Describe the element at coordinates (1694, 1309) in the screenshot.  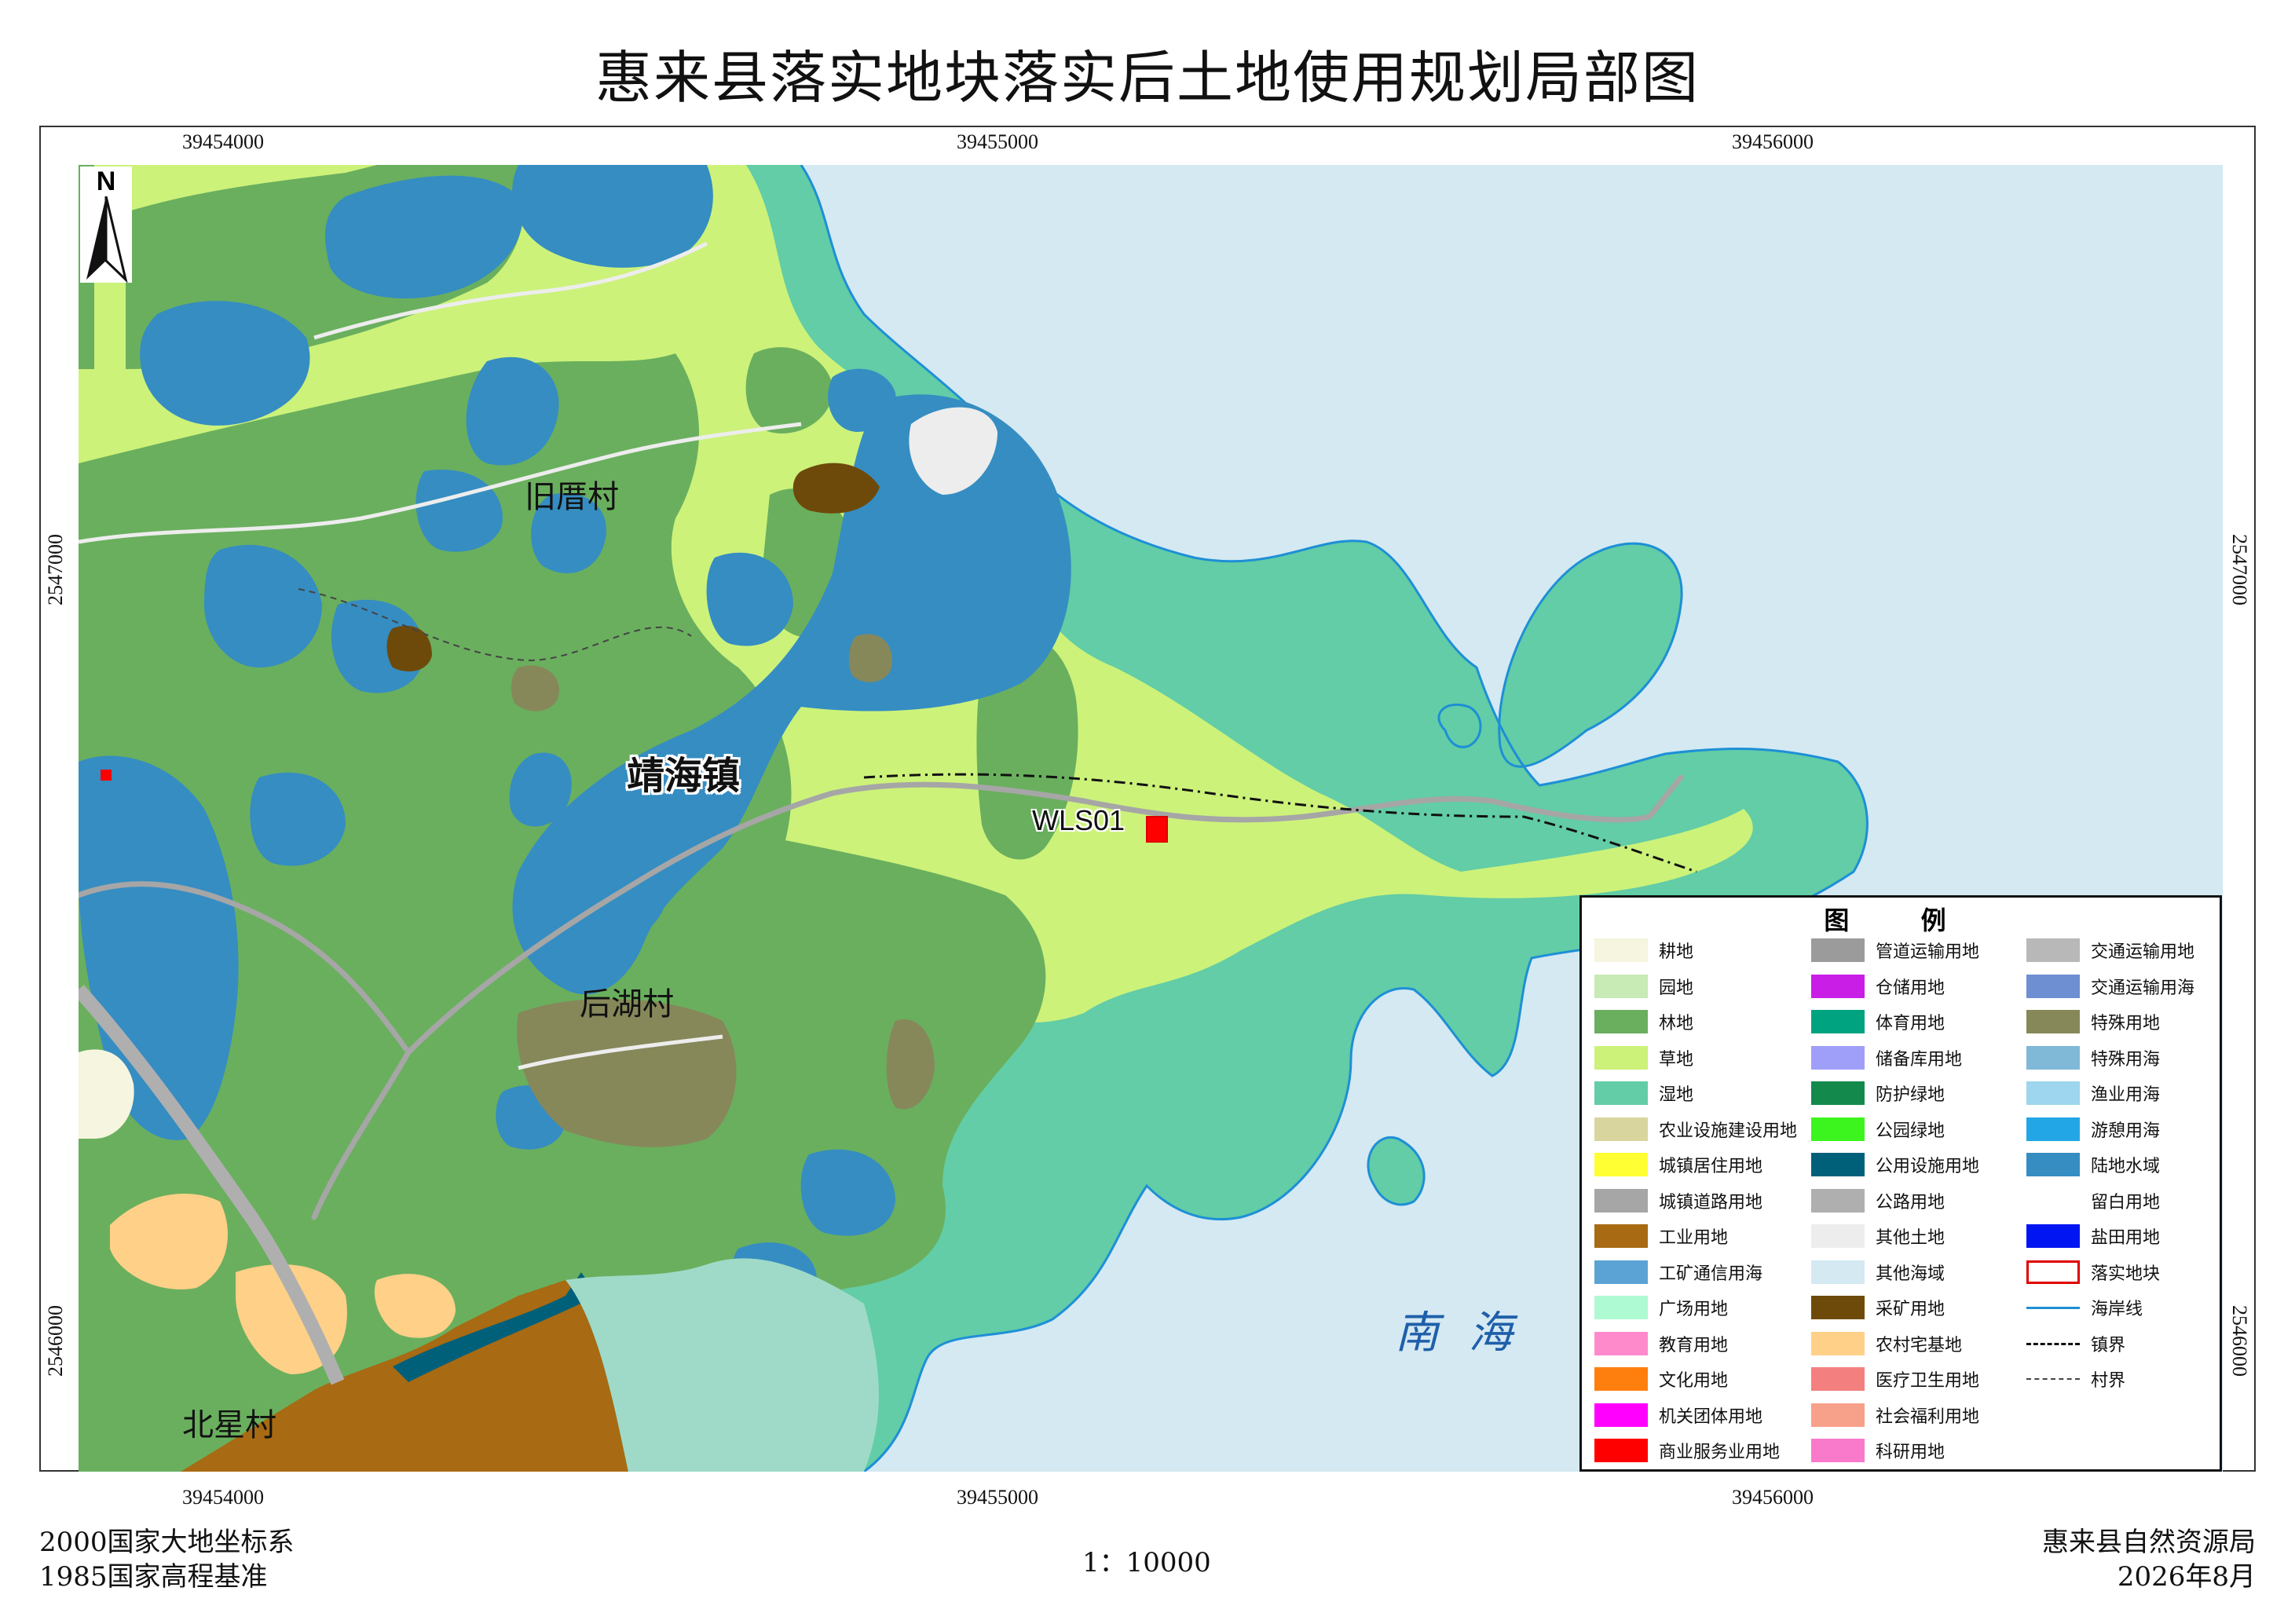
I see `legend-label: 广场用地` at that location.